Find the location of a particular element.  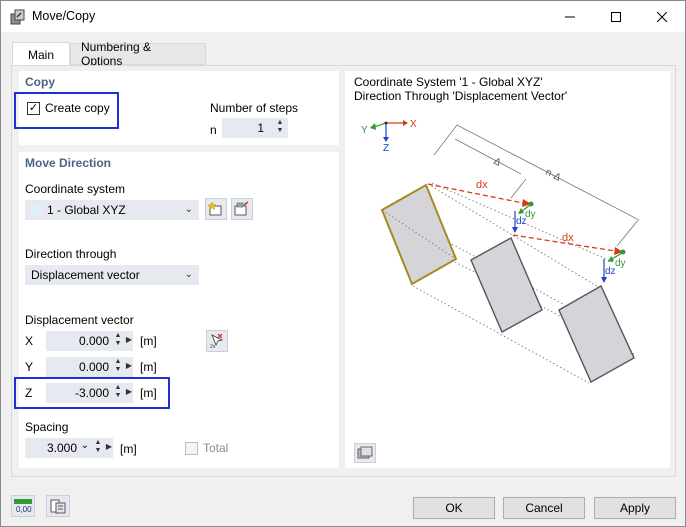

y-label: Y is located at coordinates (29, 367).